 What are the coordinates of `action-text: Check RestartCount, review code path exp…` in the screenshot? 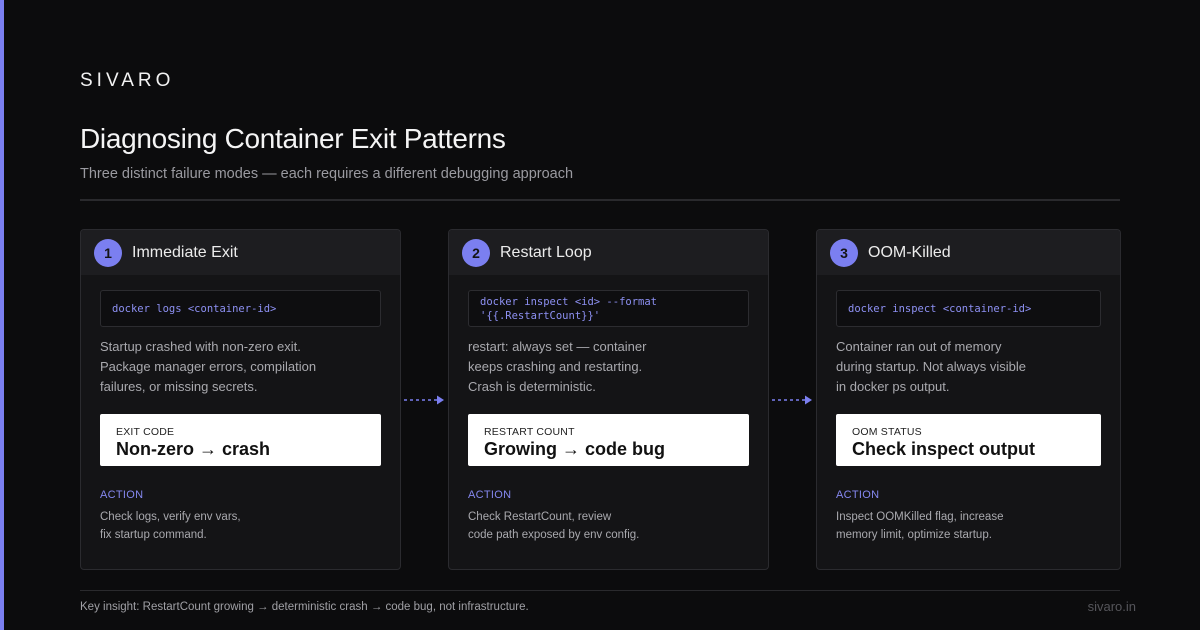 It's located at (598, 526).